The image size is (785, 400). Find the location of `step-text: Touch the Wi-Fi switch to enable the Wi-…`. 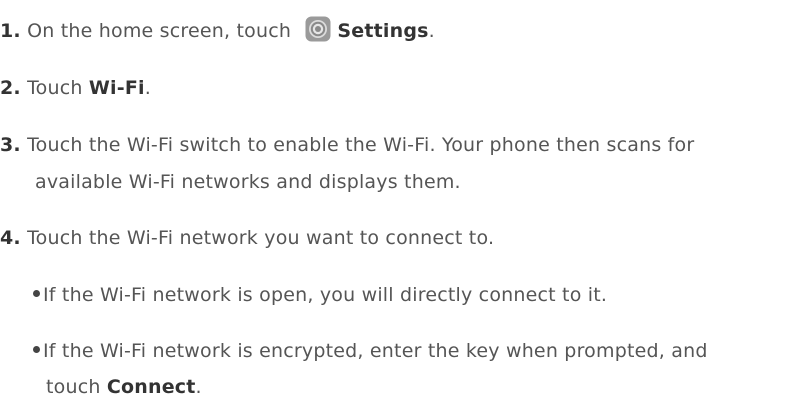

step-text: Touch the Wi-Fi switch to enable the Wi-… is located at coordinates (361, 145).